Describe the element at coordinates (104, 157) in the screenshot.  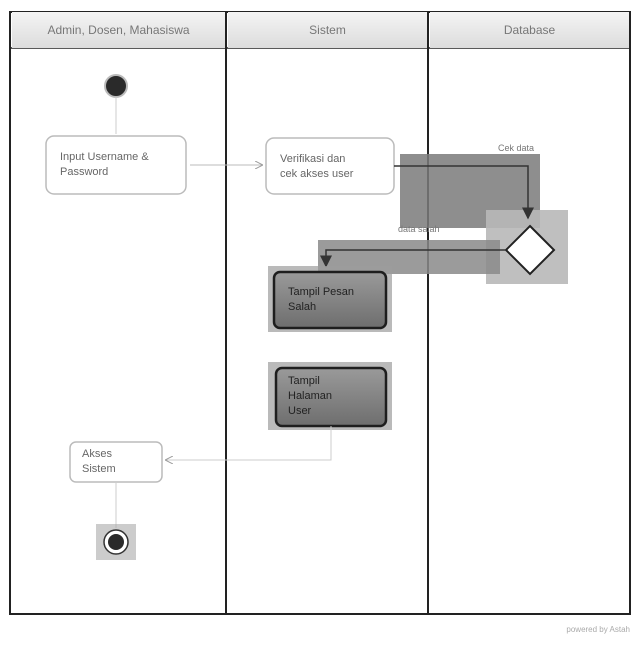
I see `input-text-line-1: Input Username &` at that location.